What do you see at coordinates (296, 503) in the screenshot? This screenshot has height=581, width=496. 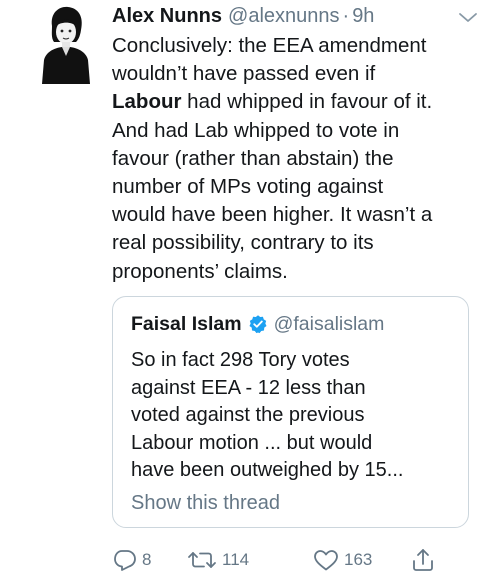 I see `show-thread-link: Show this thread` at bounding box center [296, 503].